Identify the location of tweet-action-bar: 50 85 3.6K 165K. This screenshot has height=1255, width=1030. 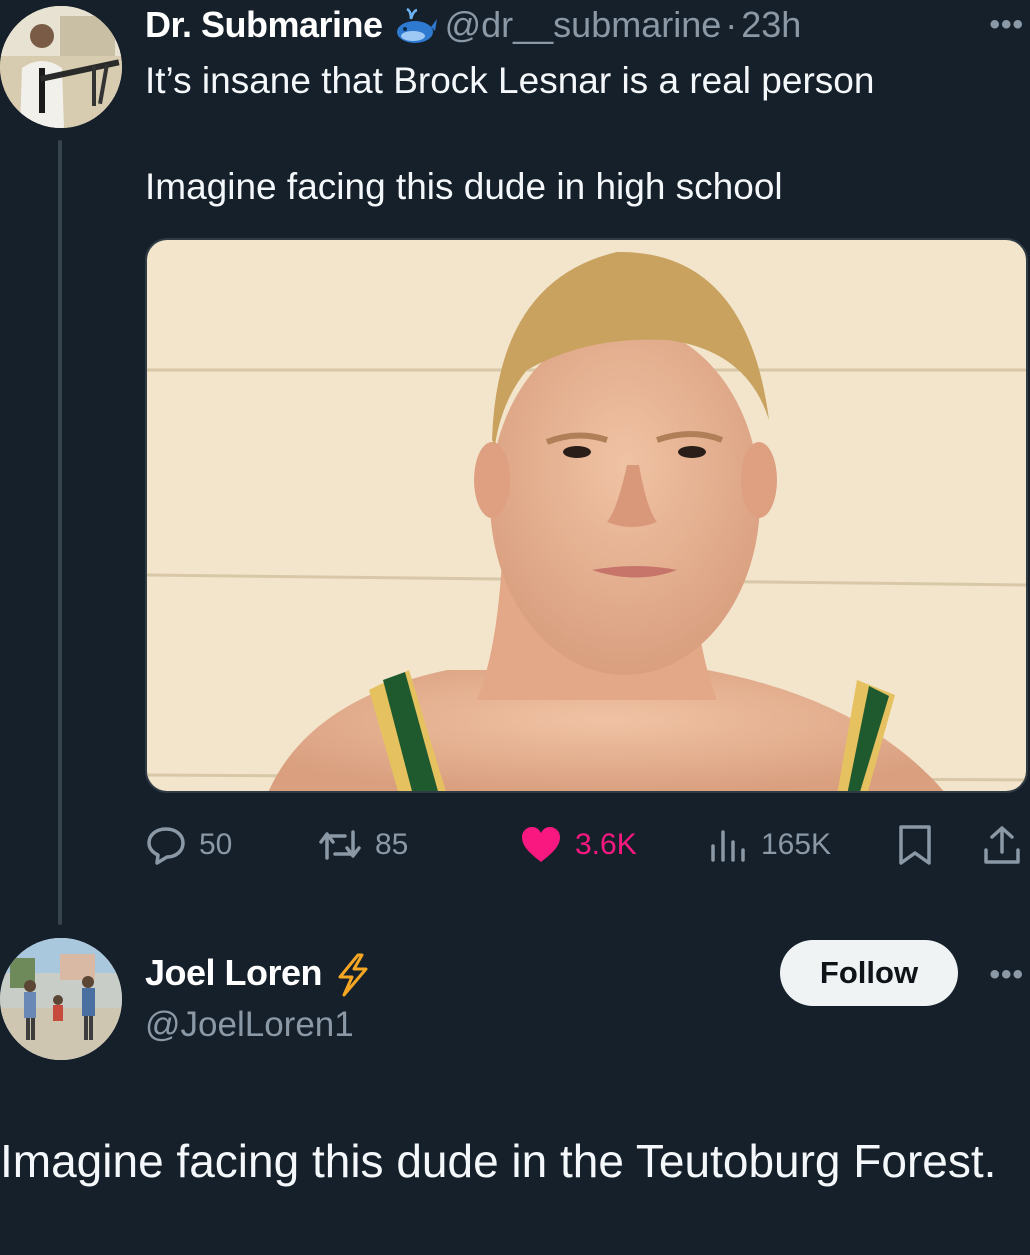
(585, 845).